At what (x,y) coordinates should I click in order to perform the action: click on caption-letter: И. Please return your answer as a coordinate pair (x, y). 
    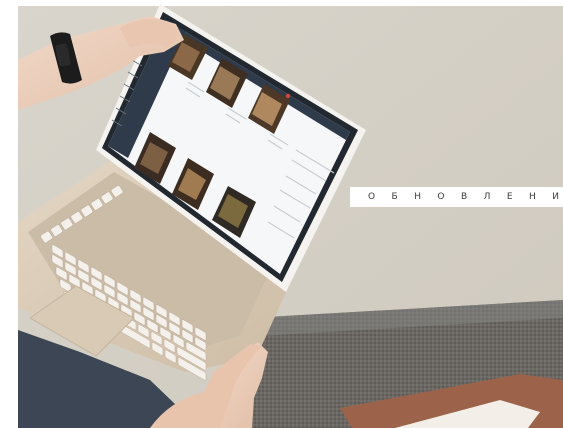
    Looking at the image, I should click on (555, 197).